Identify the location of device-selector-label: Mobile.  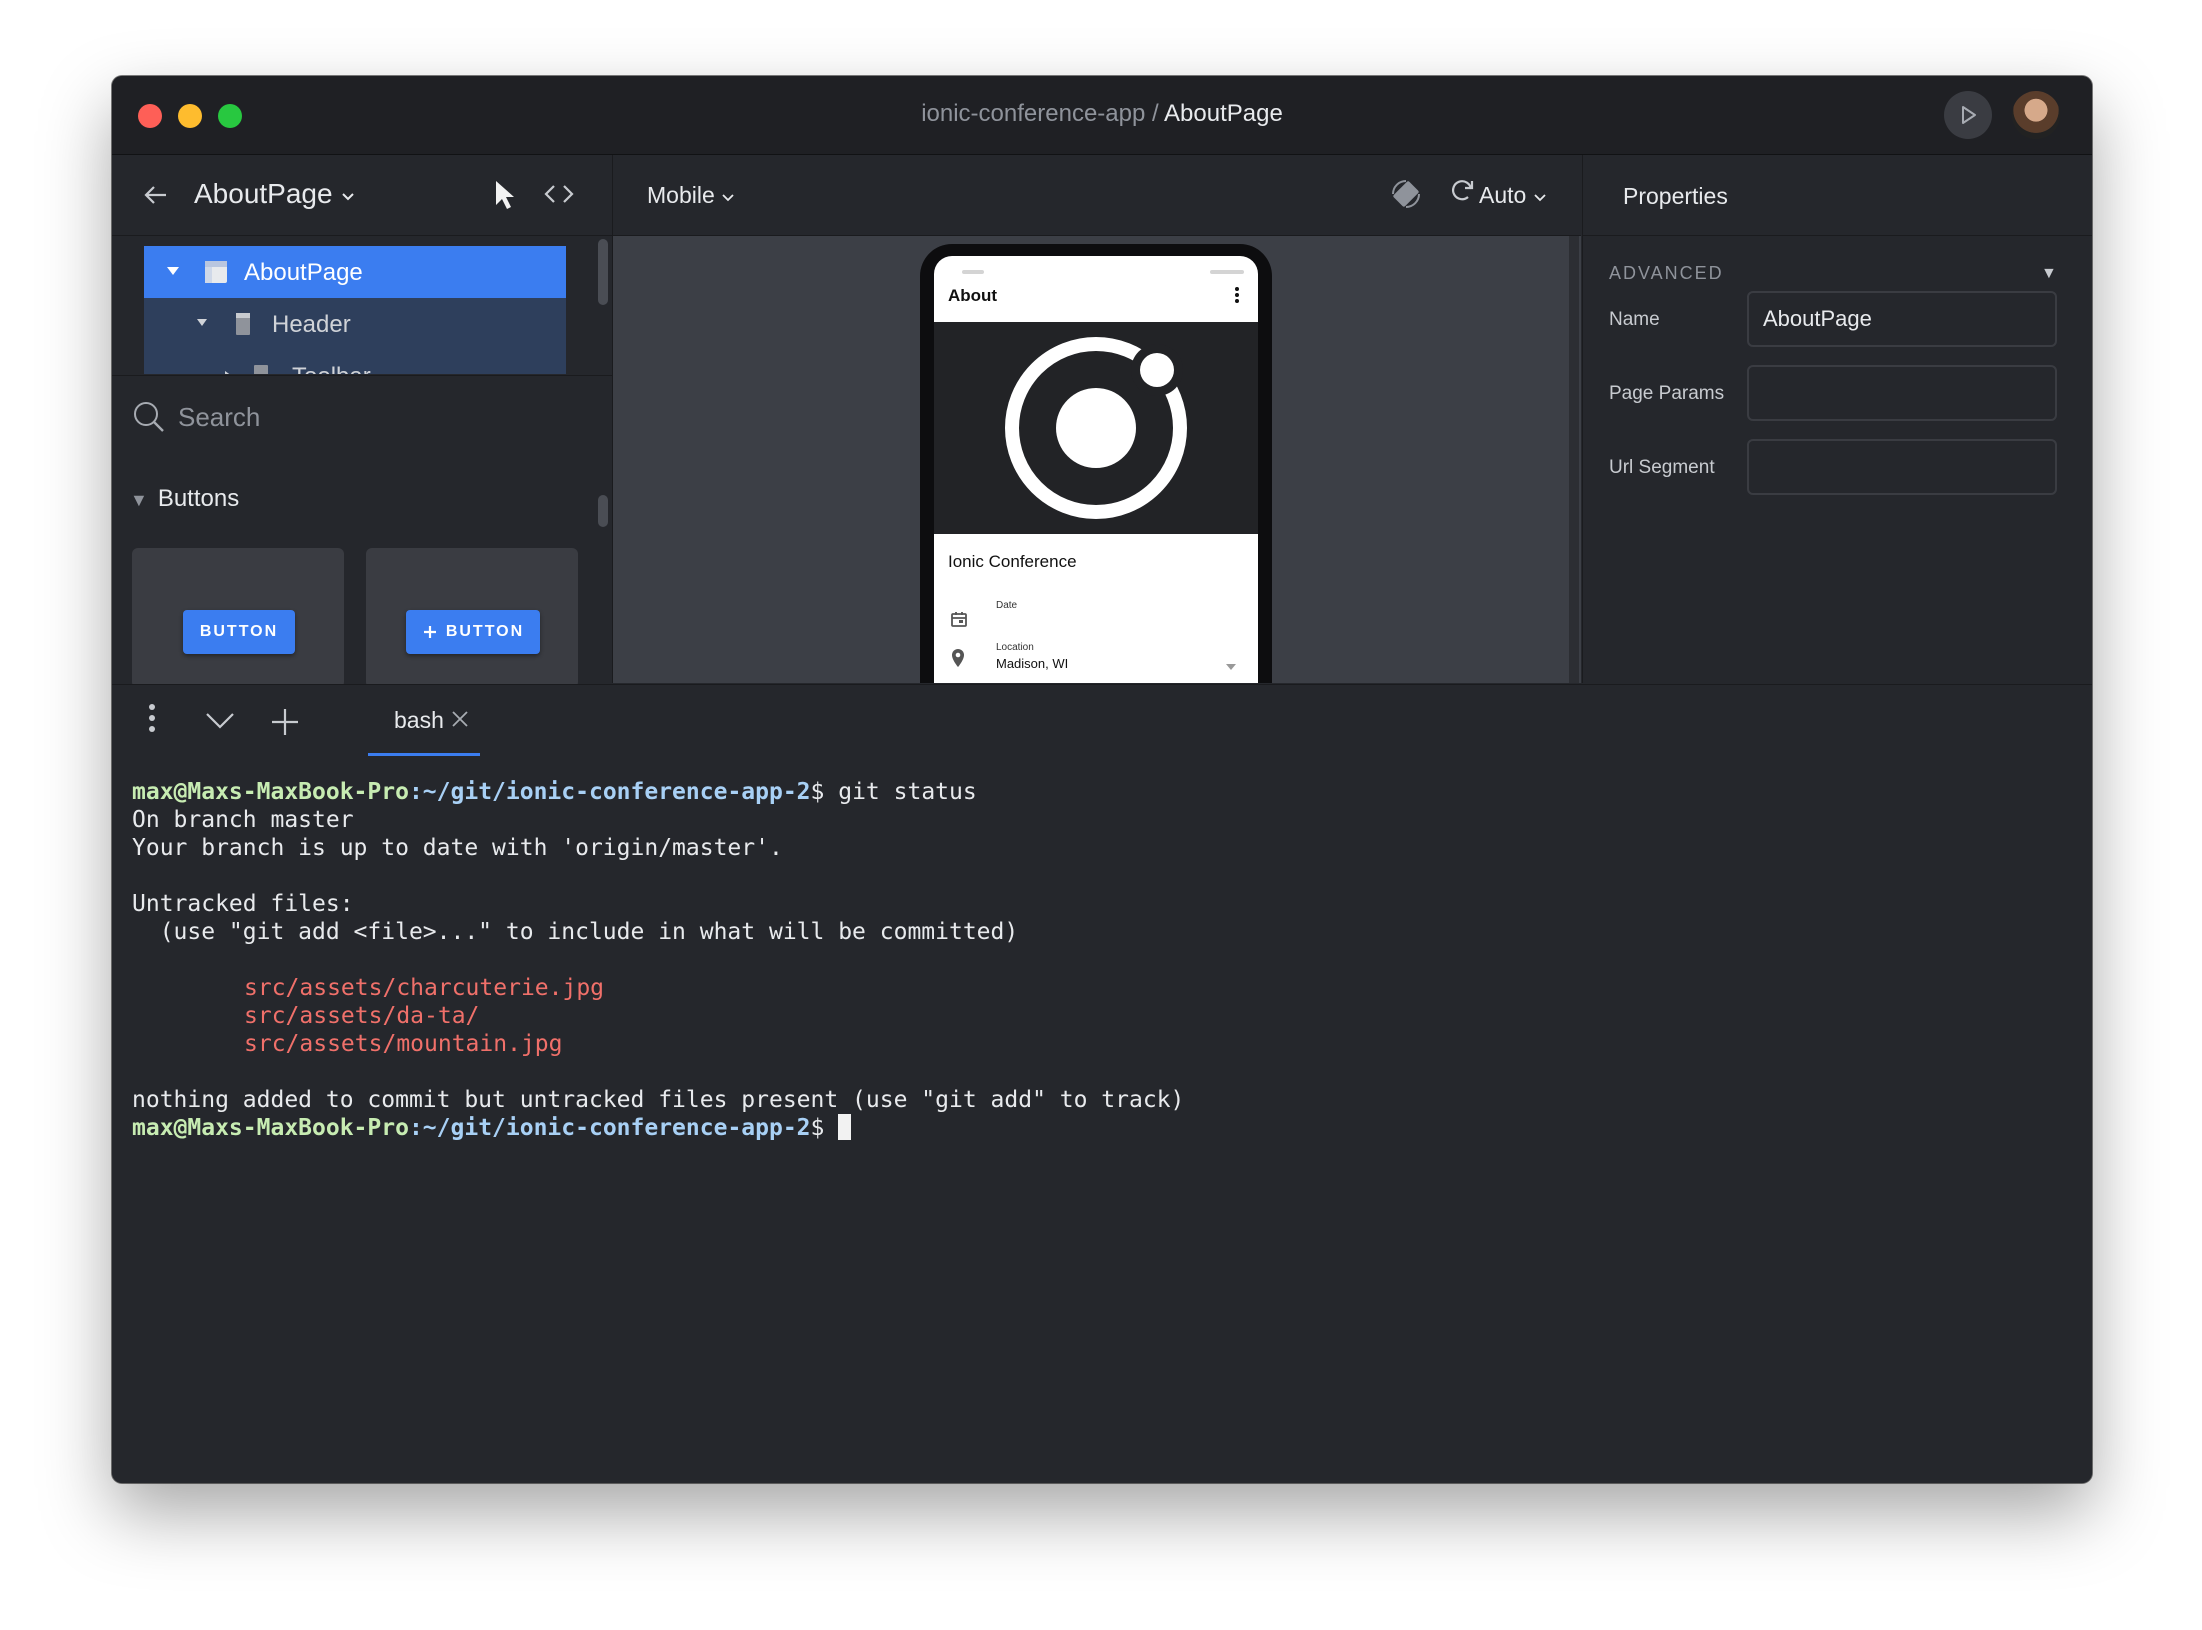
(681, 195).